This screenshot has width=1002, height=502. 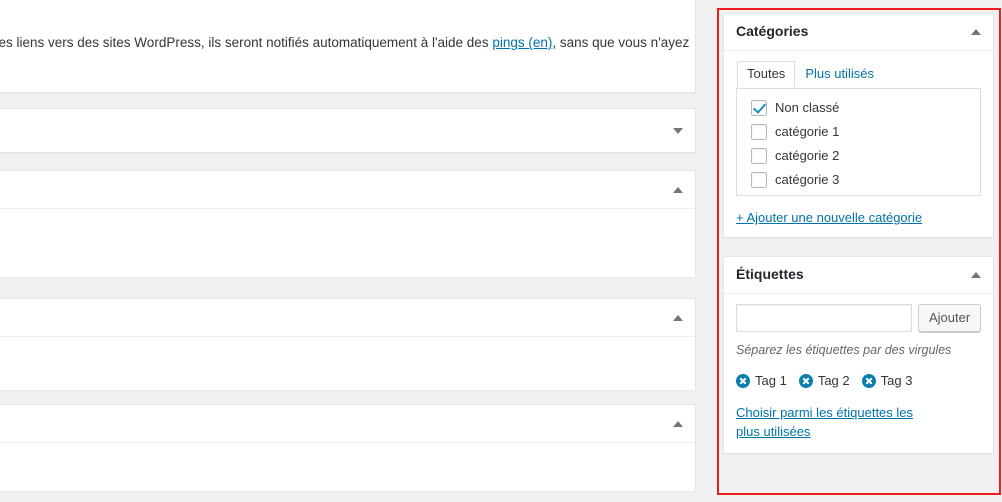 I want to click on category-checkbox-non-classe, so click(x=759, y=108).